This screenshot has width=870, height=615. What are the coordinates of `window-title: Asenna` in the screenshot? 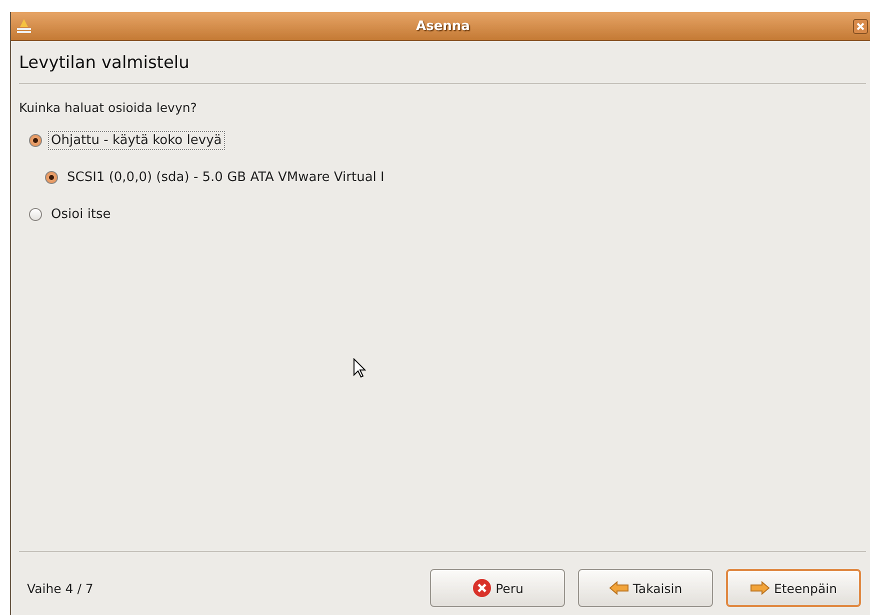 It's located at (443, 26).